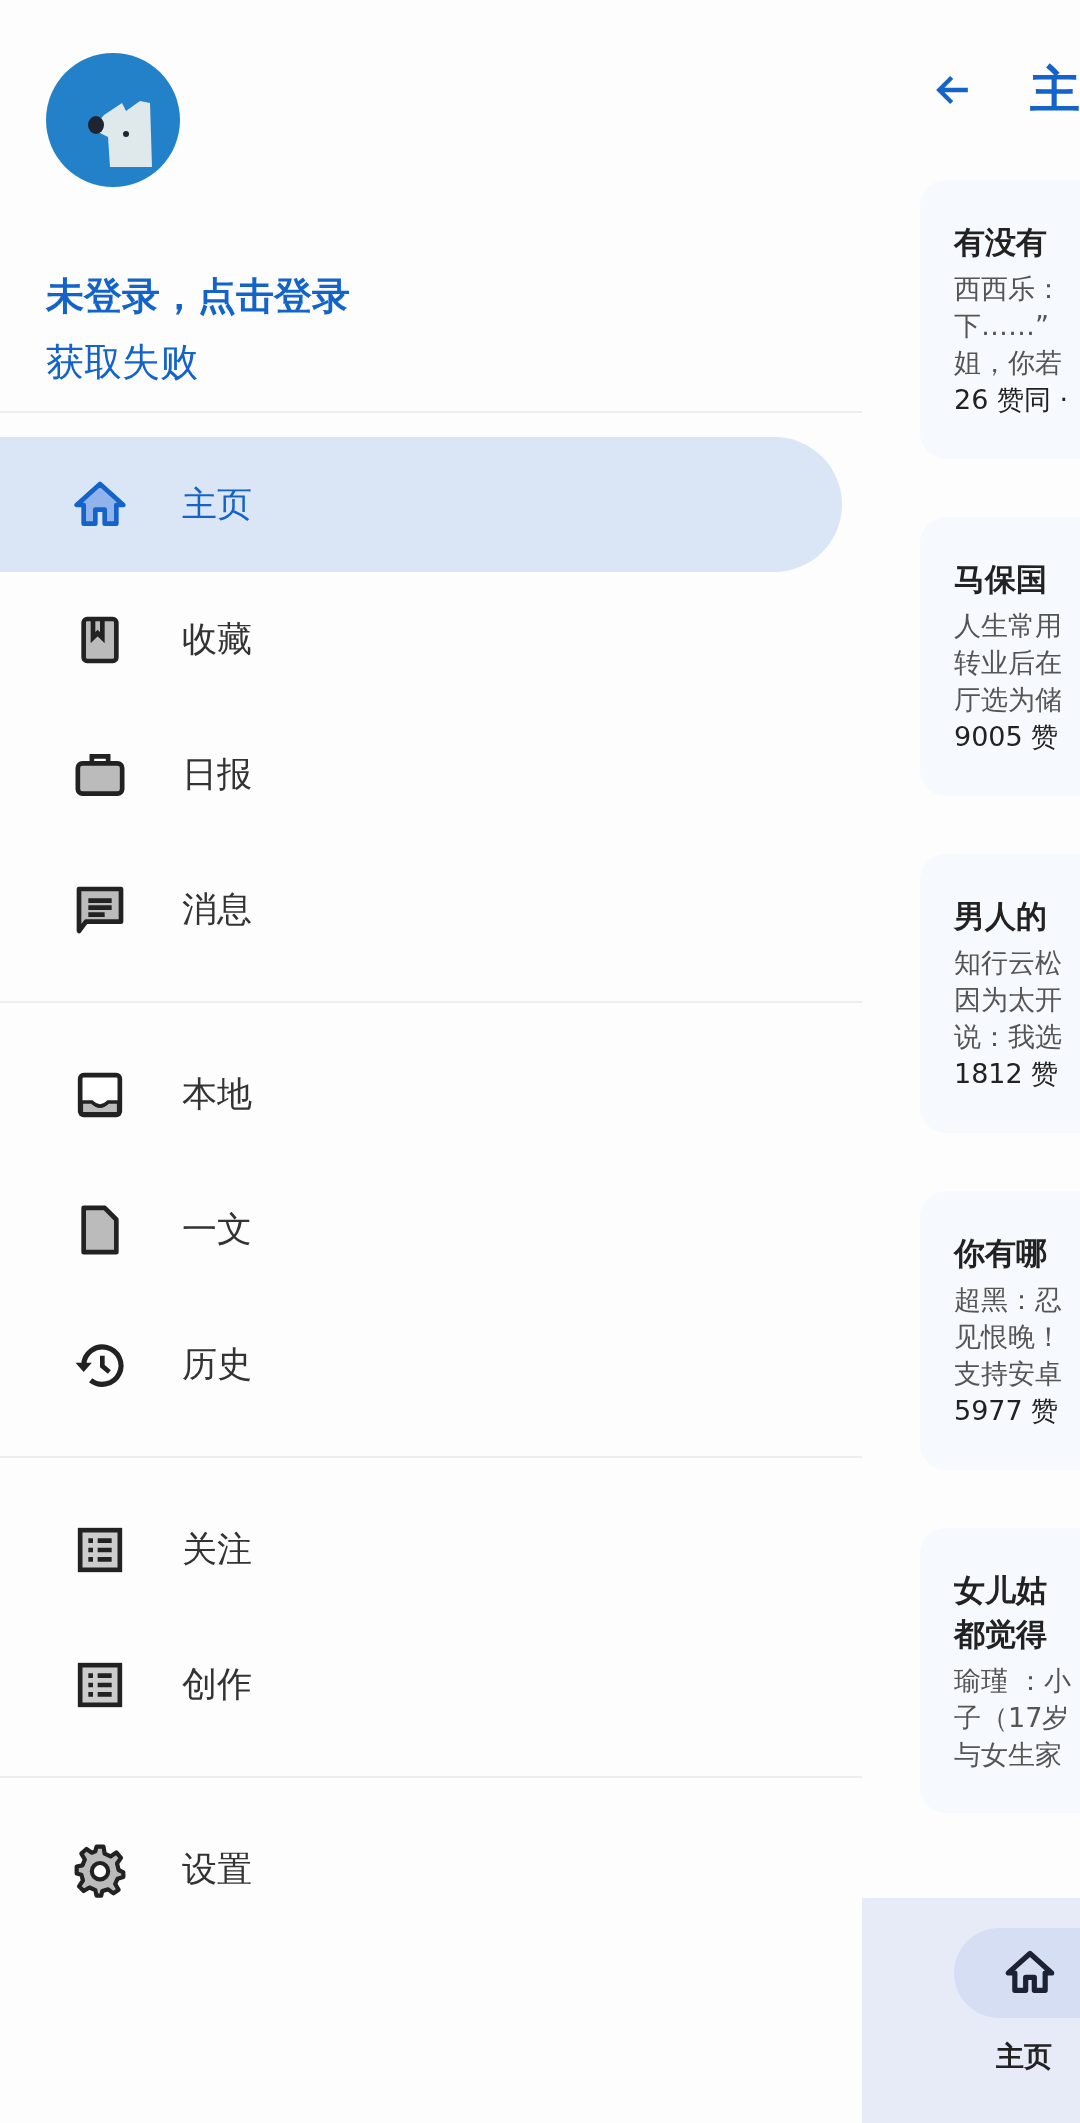 This screenshot has height=2123, width=1080. I want to click on drawer-item: 关注, so click(421, 1549).